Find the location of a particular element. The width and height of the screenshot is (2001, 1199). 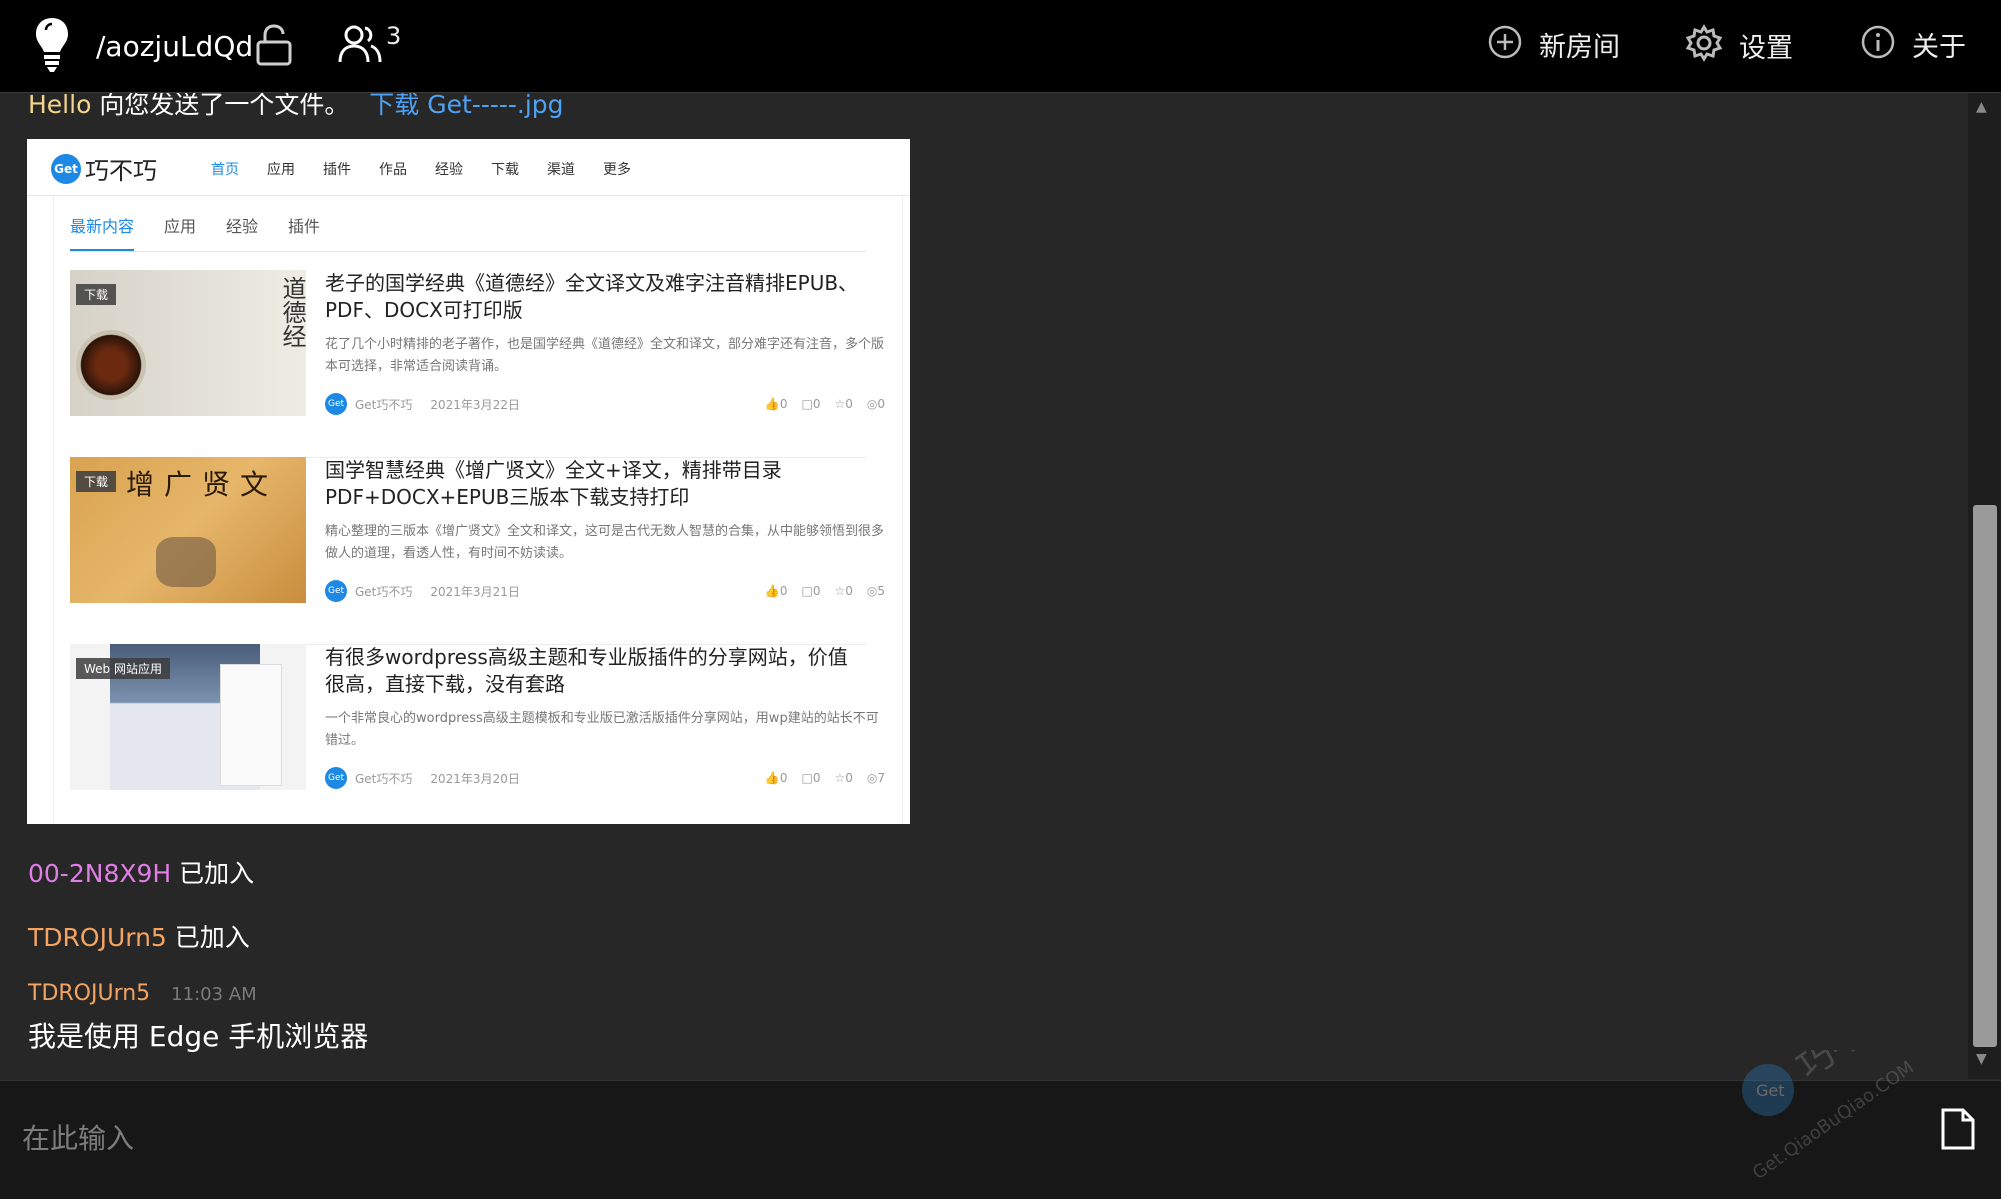

site-watermark: Get 巧不巧 Get.QiaoBuQiao.COM is located at coordinates (1858, 1093).